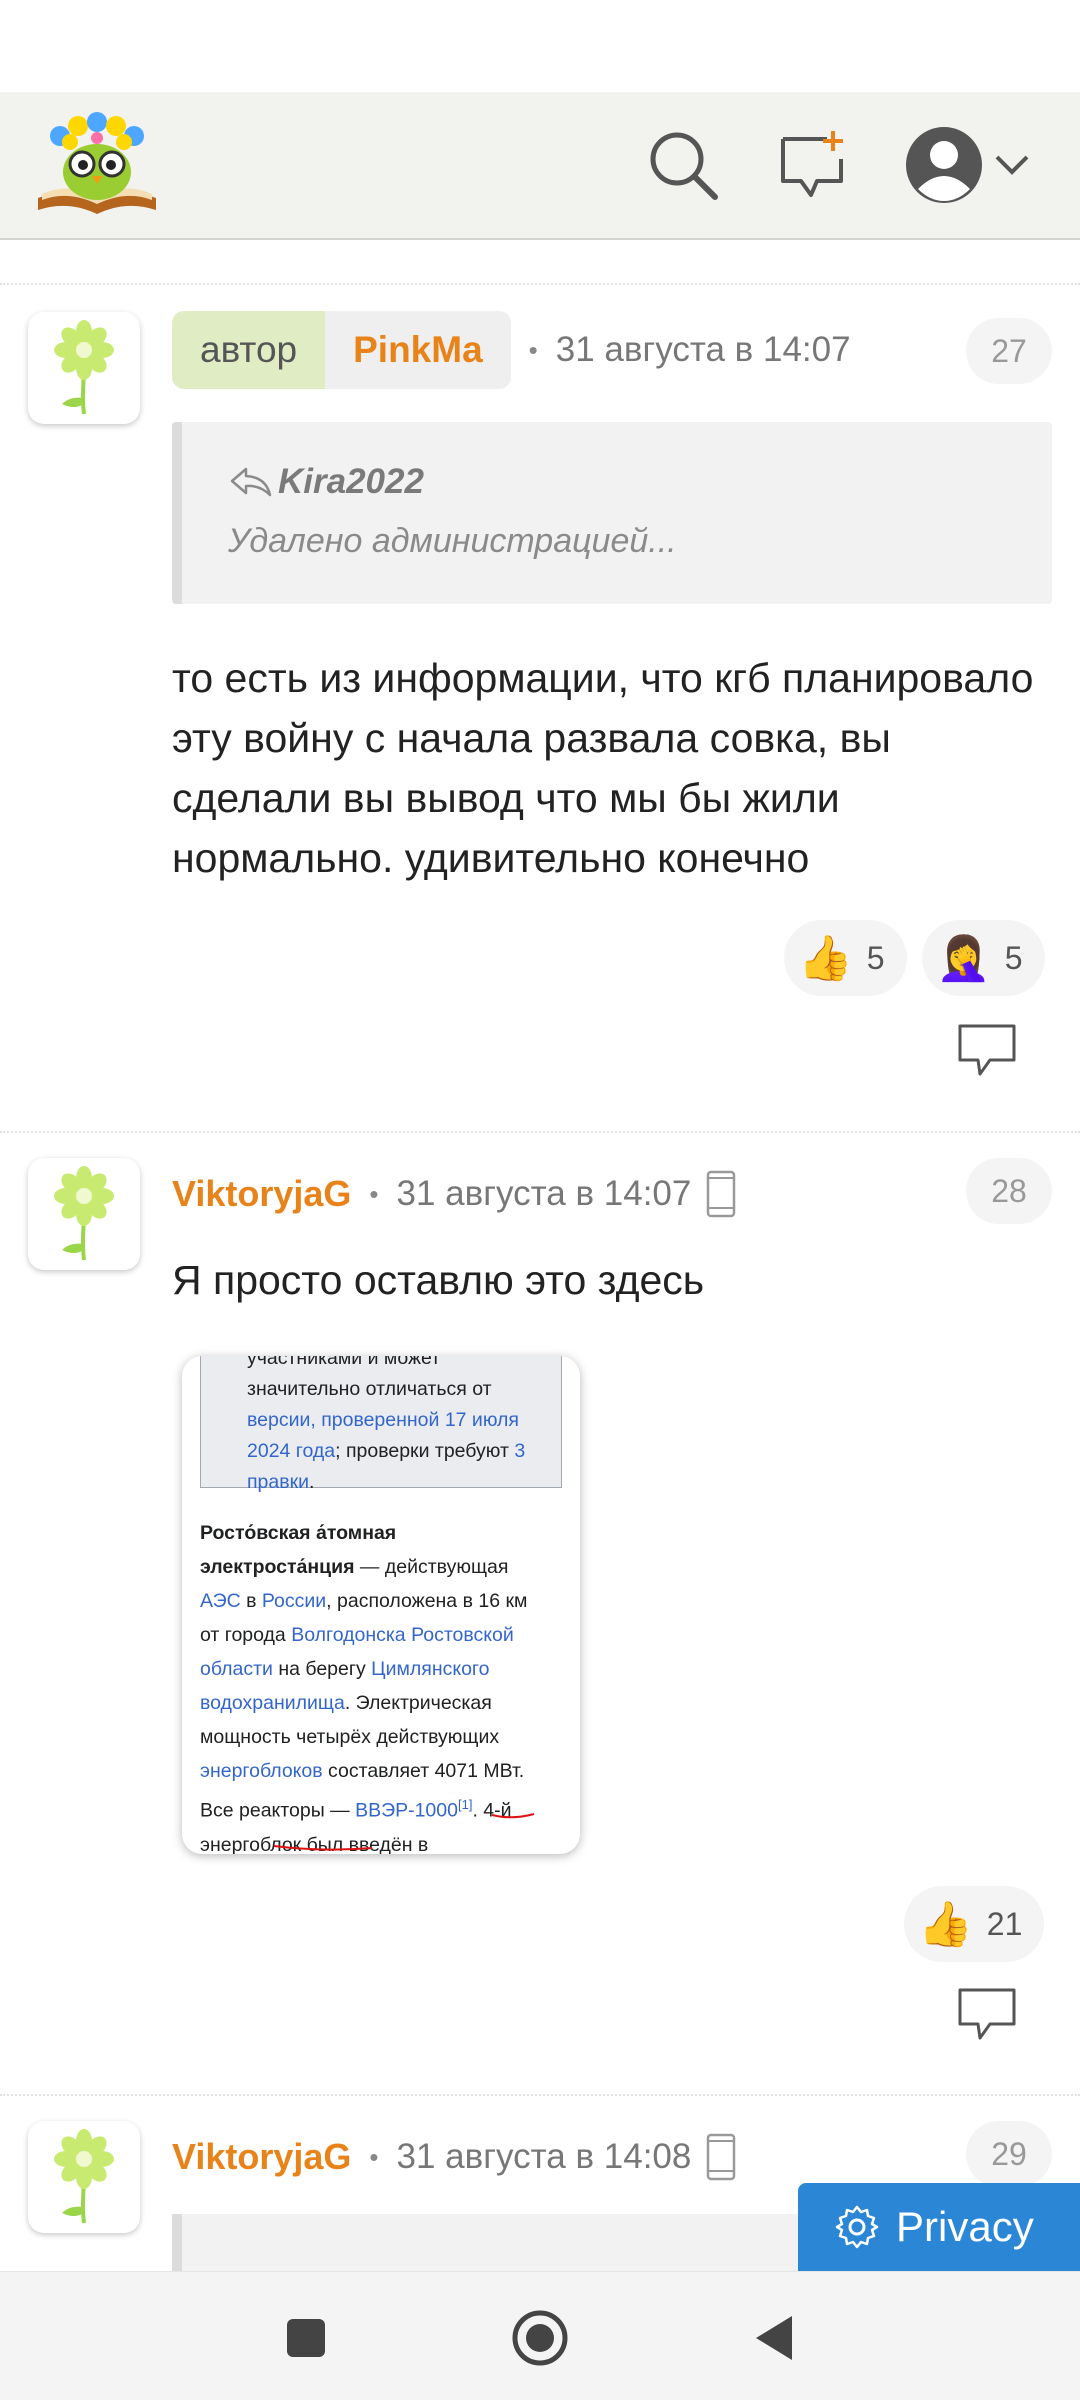 Image resolution: width=1080 pixels, height=2400 pixels. What do you see at coordinates (306, 2338) in the screenshot?
I see `recents-button` at bounding box center [306, 2338].